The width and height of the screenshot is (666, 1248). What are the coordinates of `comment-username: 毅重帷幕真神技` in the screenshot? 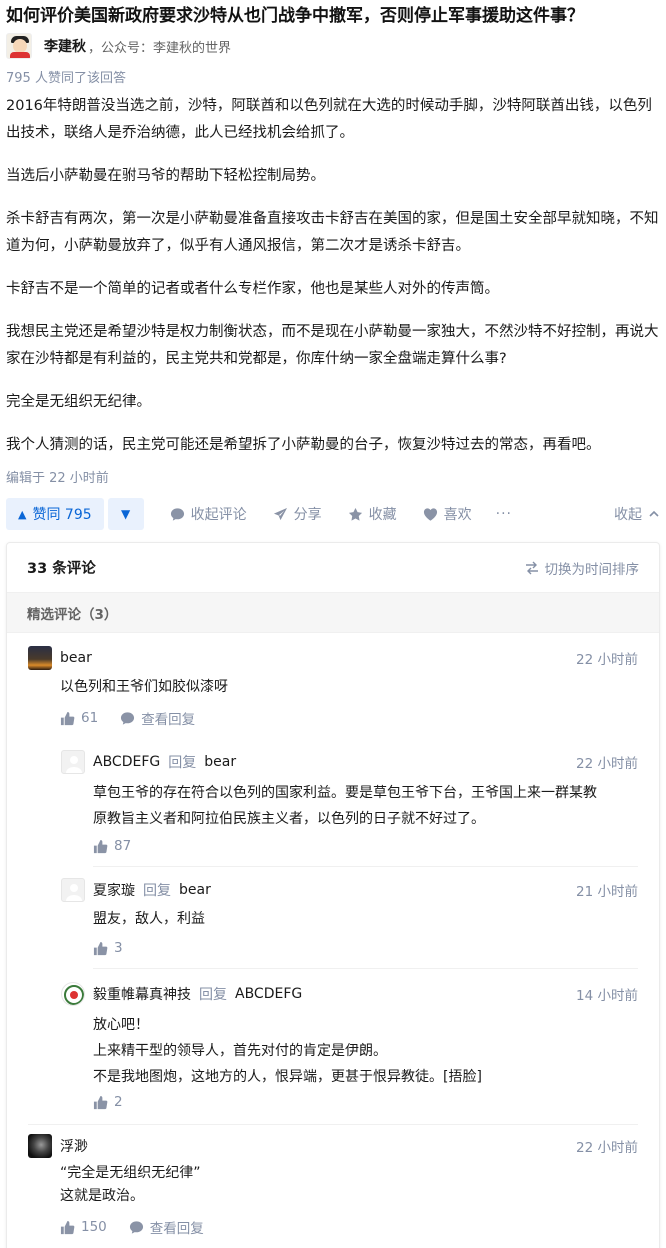 It's located at (142, 994).